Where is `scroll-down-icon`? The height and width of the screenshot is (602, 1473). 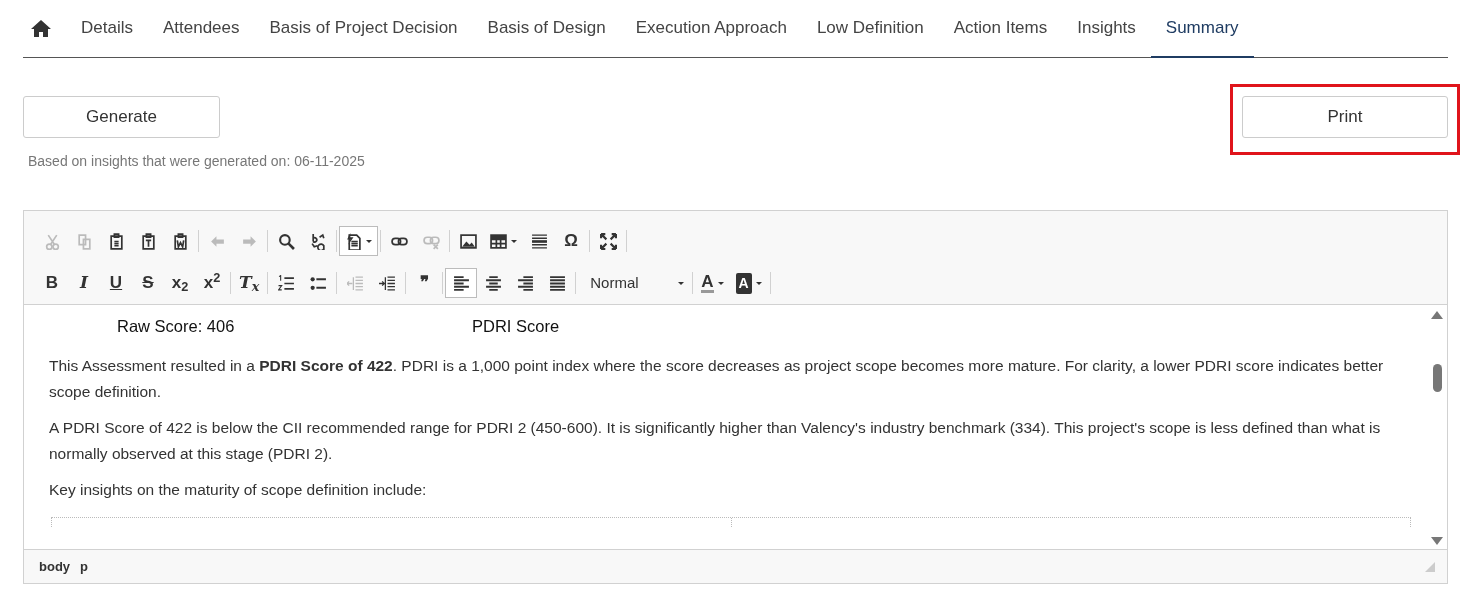 scroll-down-icon is located at coordinates (1437, 541).